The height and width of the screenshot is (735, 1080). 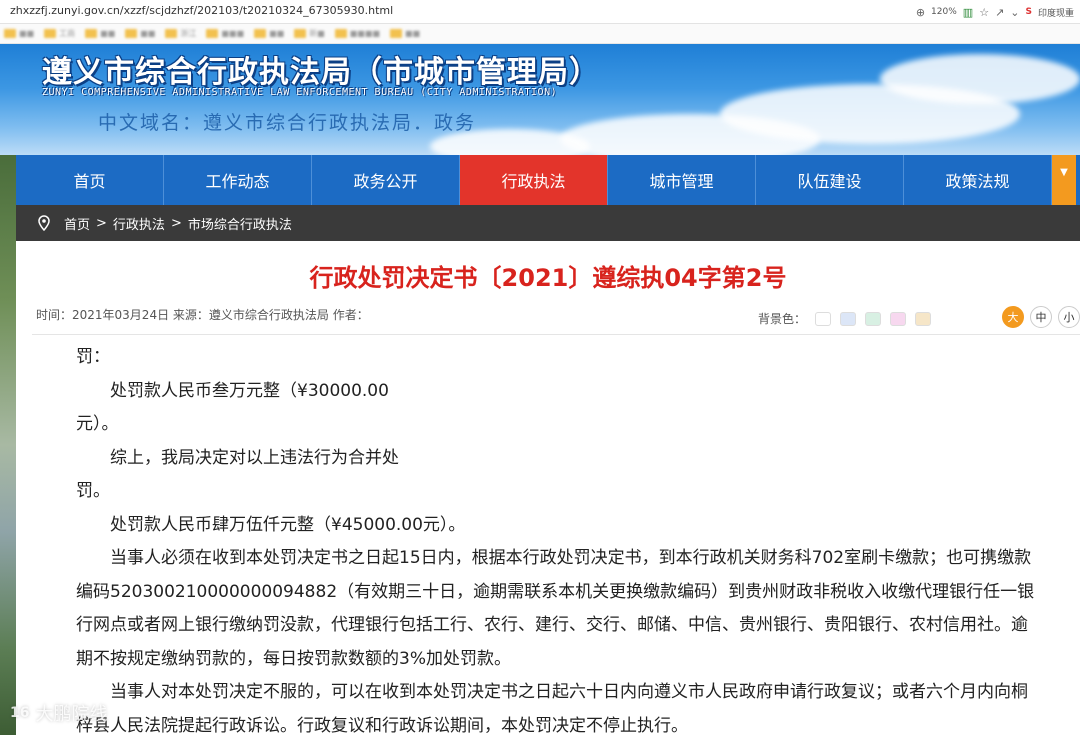 What do you see at coordinates (980, 79) in the screenshot?
I see `cloud-decoration` at bounding box center [980, 79].